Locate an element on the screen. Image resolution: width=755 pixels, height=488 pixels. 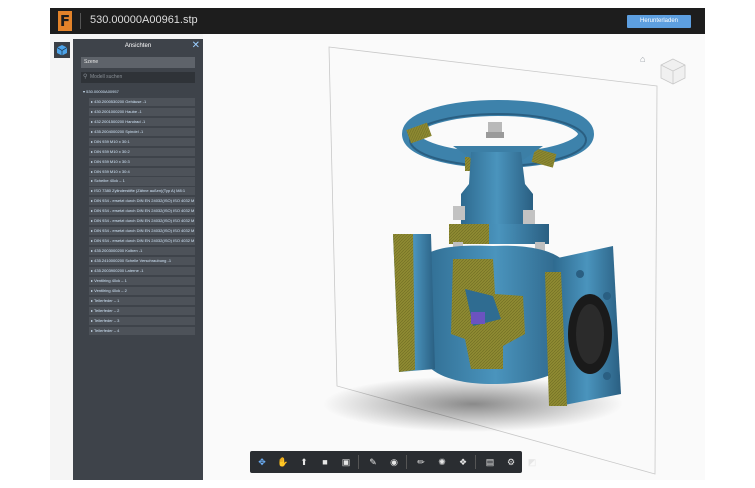
view-cube-icon is located at coordinates (673, 71).